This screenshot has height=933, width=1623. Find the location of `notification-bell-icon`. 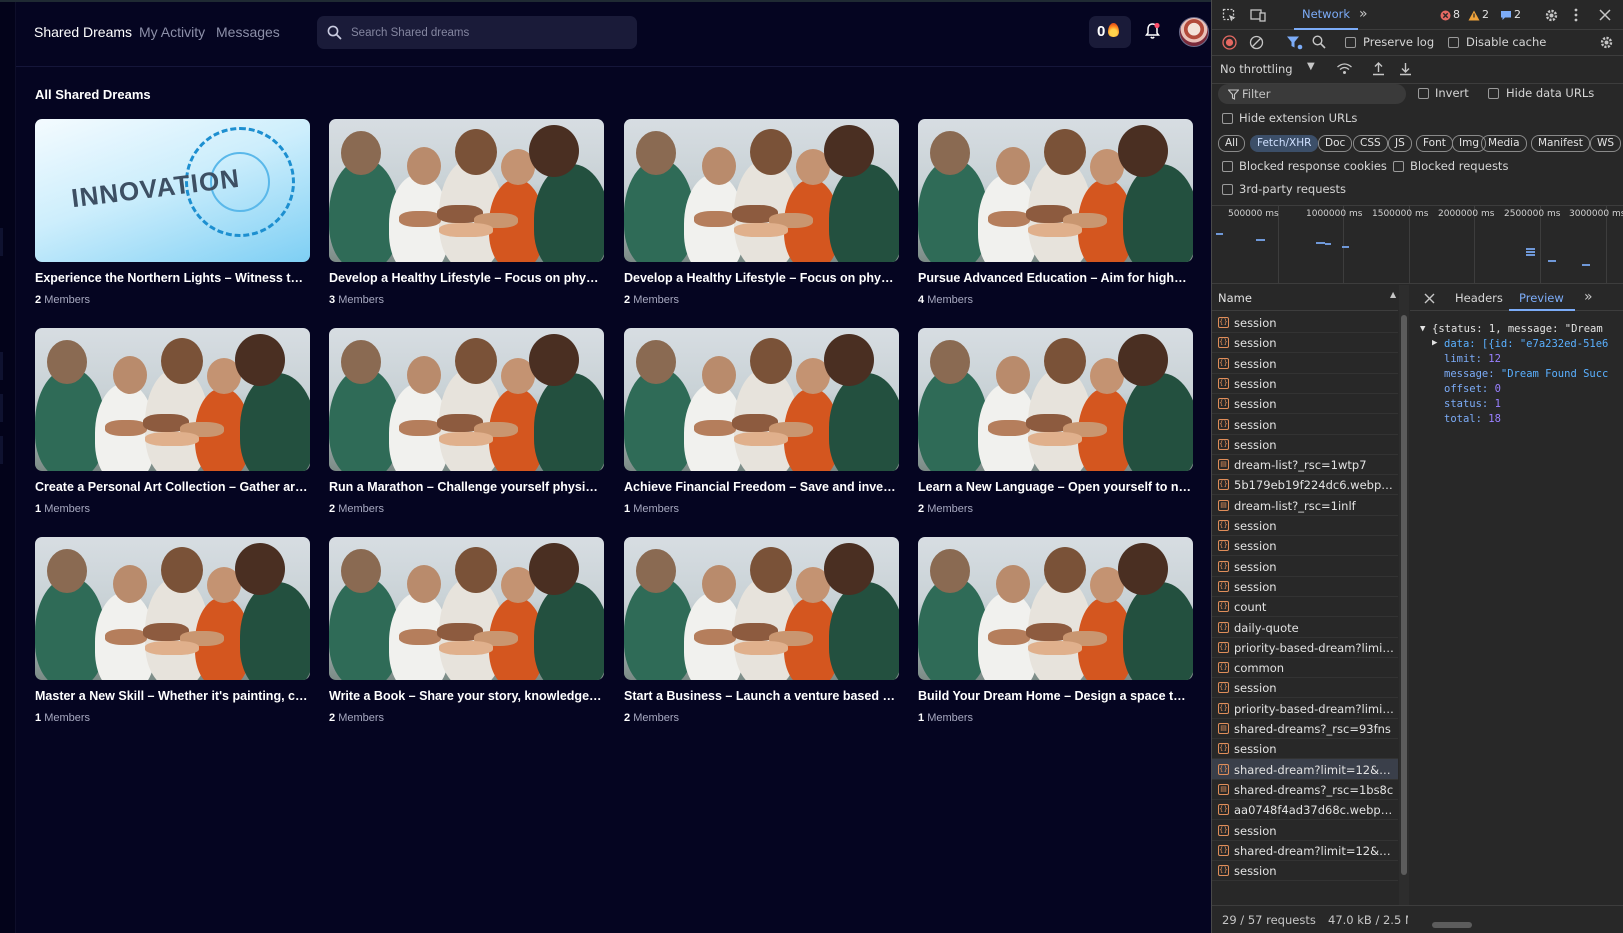

notification-bell-icon is located at coordinates (1152, 31).